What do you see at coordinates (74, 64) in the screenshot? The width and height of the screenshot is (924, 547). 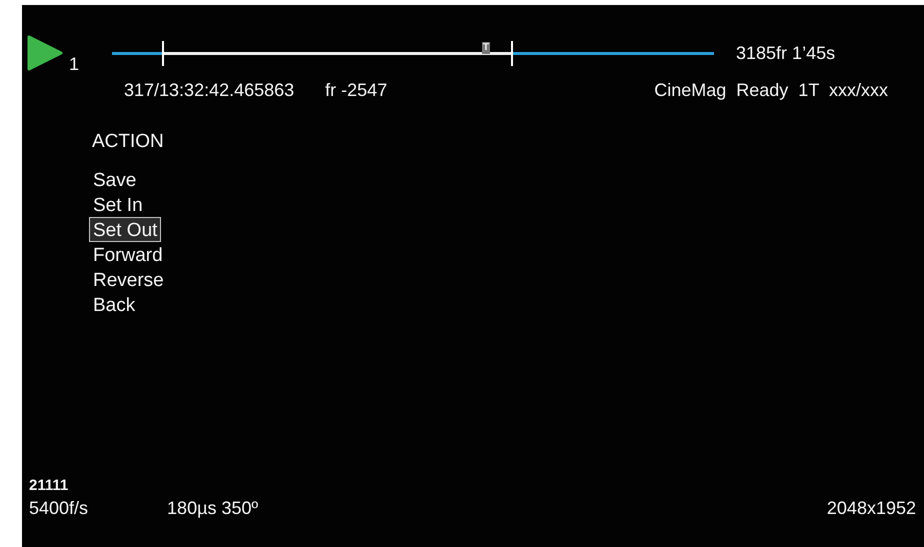 I see `clip-number: 1` at bounding box center [74, 64].